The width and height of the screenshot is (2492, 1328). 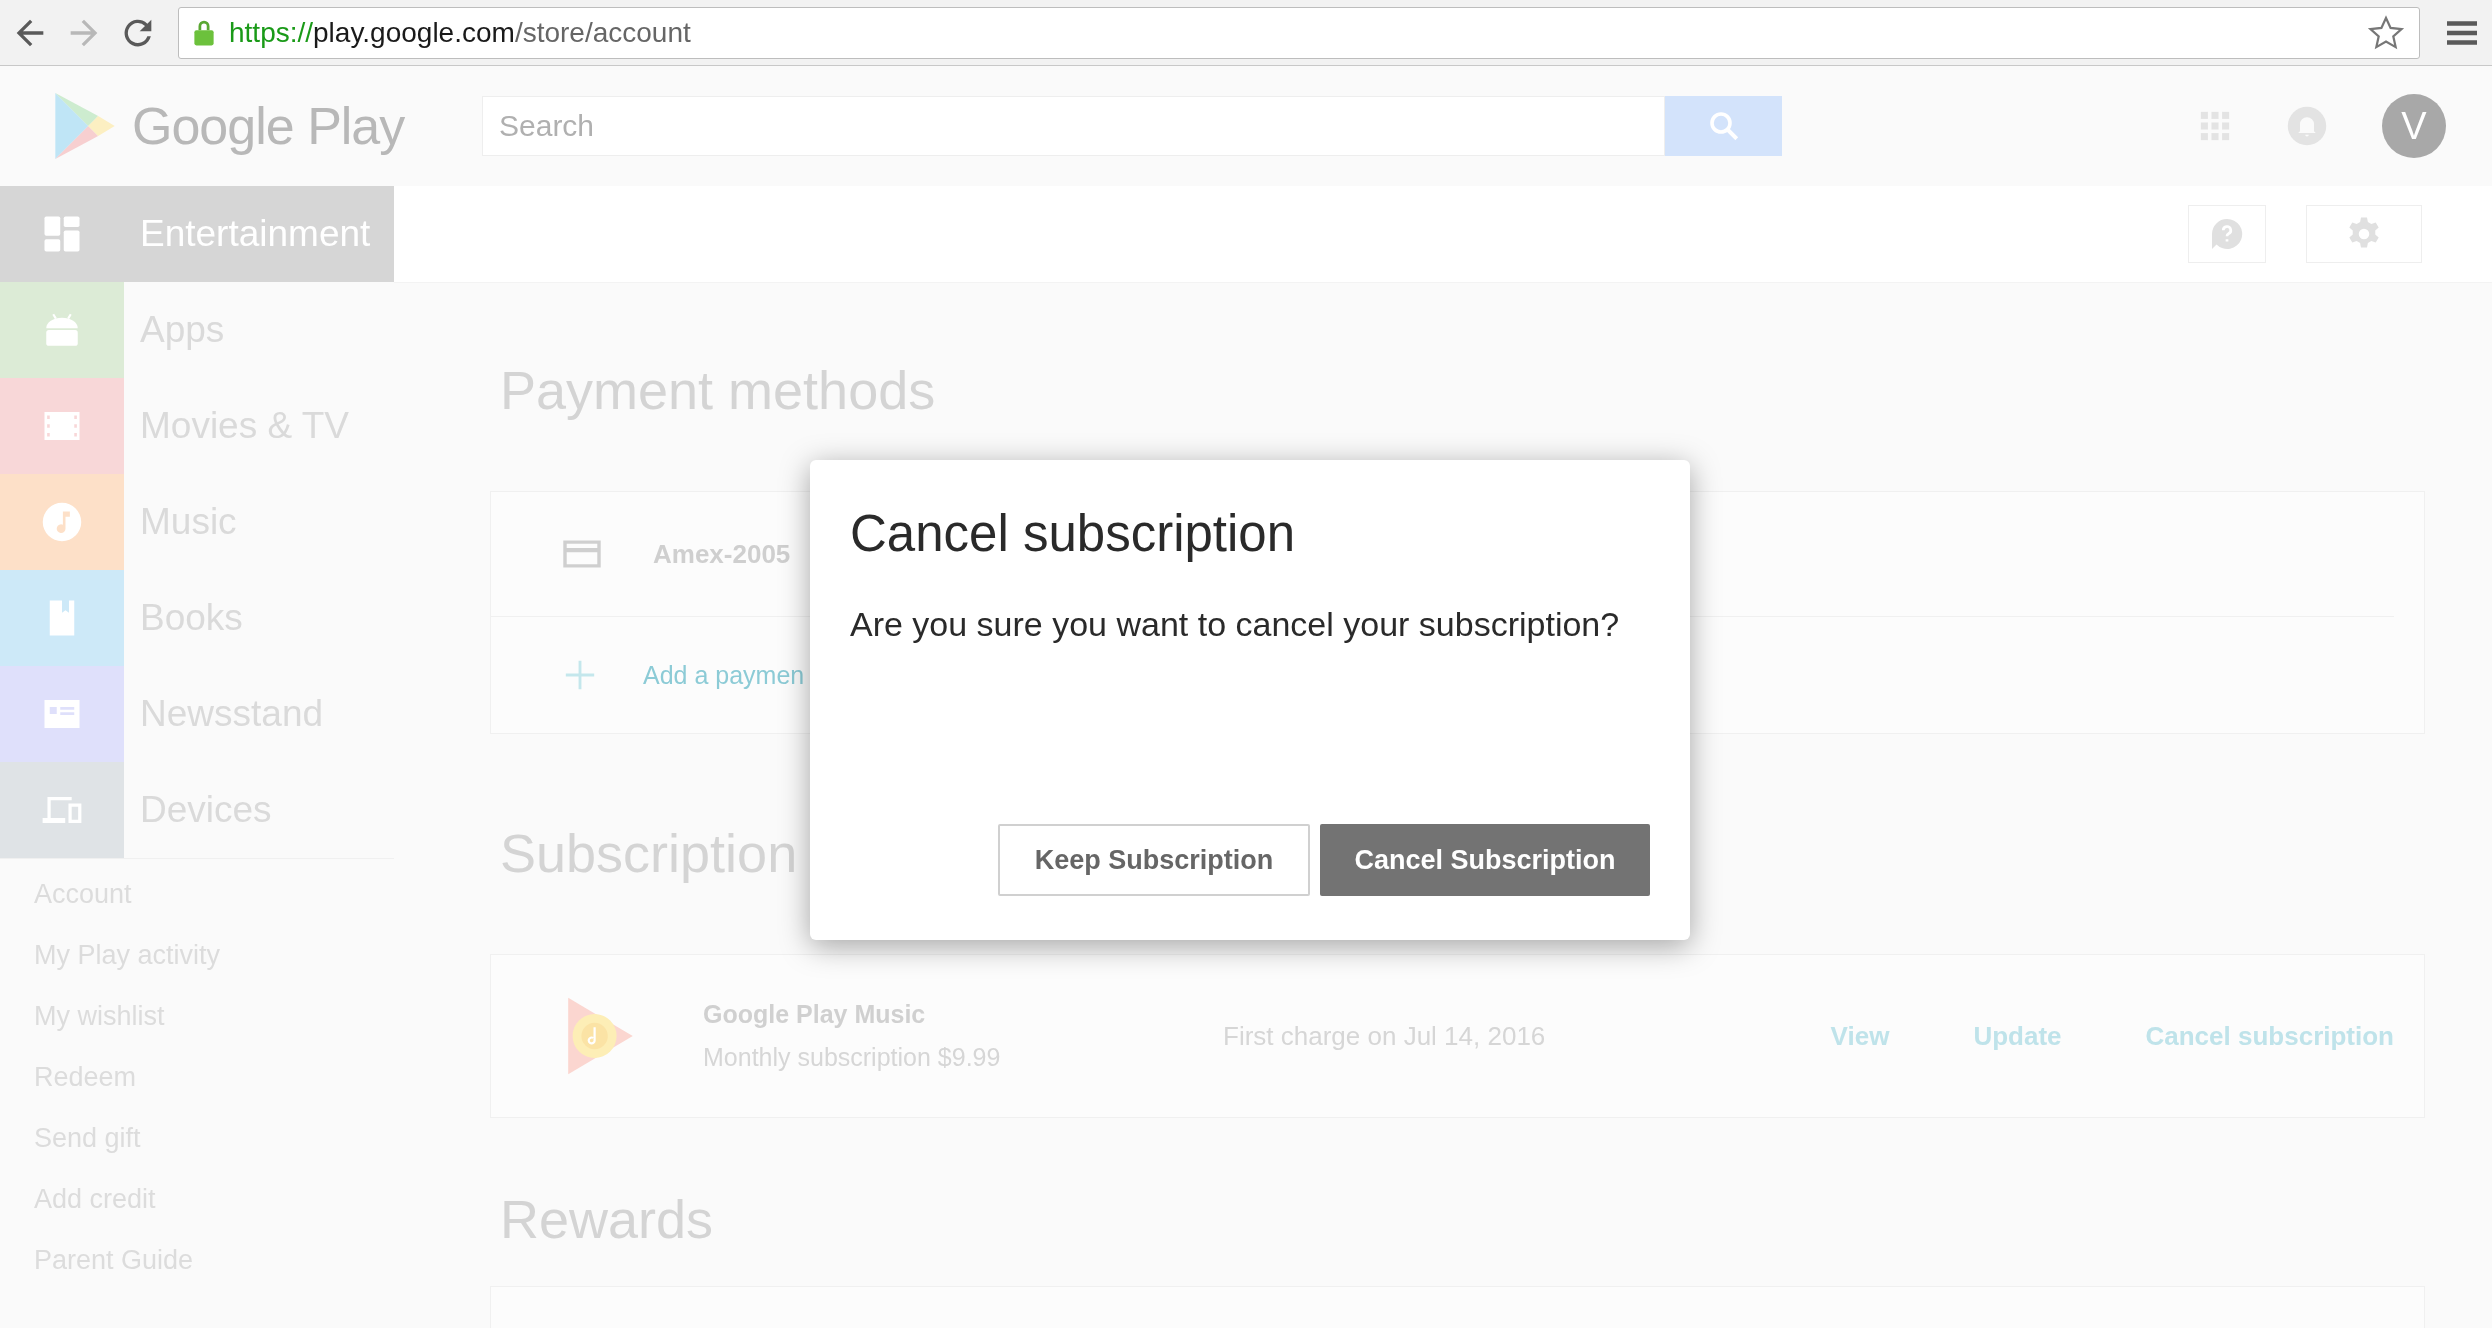 What do you see at coordinates (724, 675) in the screenshot?
I see `add-payment-link: Add a paymen` at bounding box center [724, 675].